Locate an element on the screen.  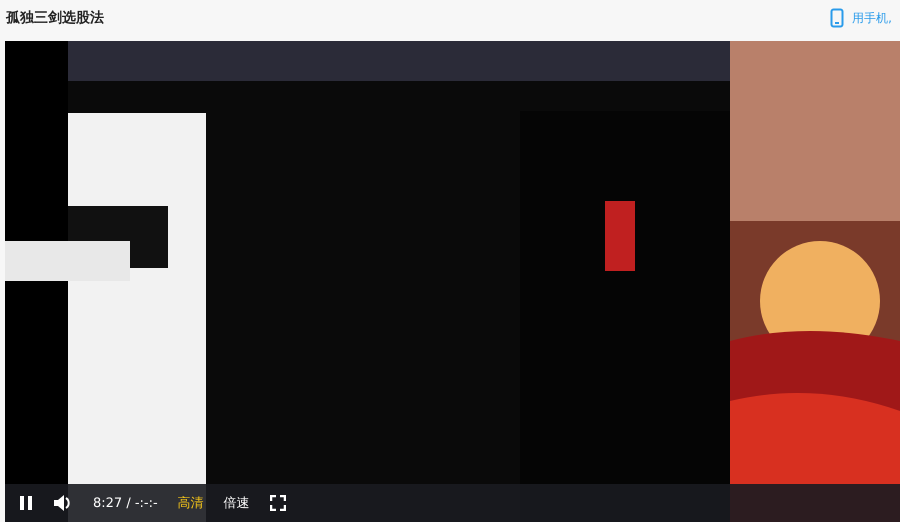
fullscreen-icon is located at coordinates (278, 503).